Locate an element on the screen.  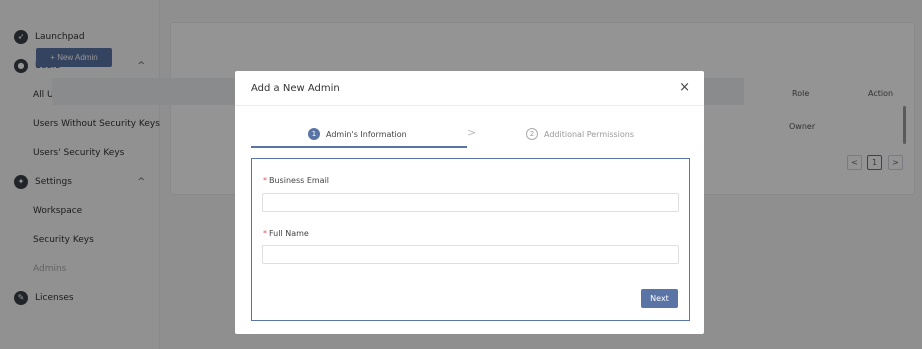
full-name-label: * Full Name is located at coordinates (286, 233).